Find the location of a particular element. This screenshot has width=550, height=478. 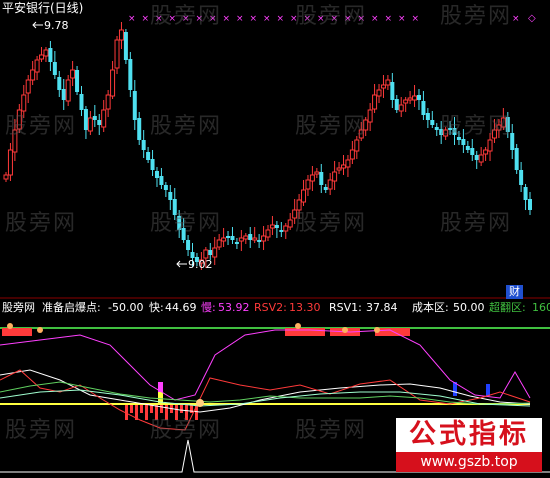

rsv1-value: 37.84 is located at coordinates (382, 307).